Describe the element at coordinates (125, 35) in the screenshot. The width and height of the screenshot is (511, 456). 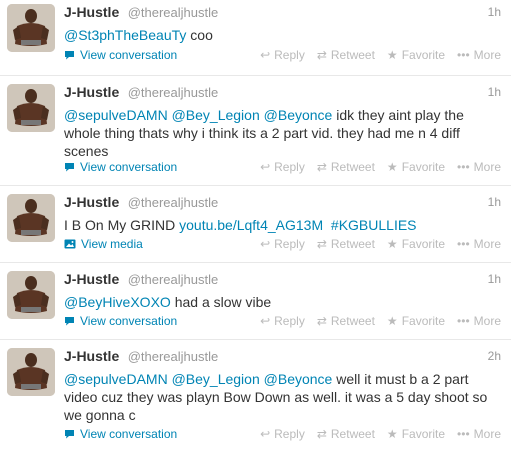
I see `mention-link: @St3phTheBeauTy` at that location.